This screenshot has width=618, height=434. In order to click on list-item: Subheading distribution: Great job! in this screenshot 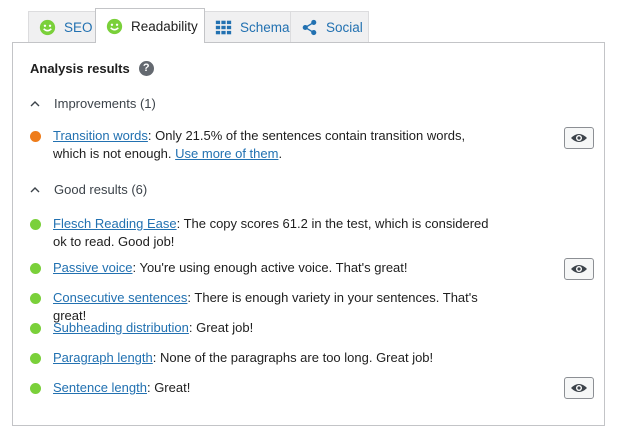, I will do `click(265, 328)`.